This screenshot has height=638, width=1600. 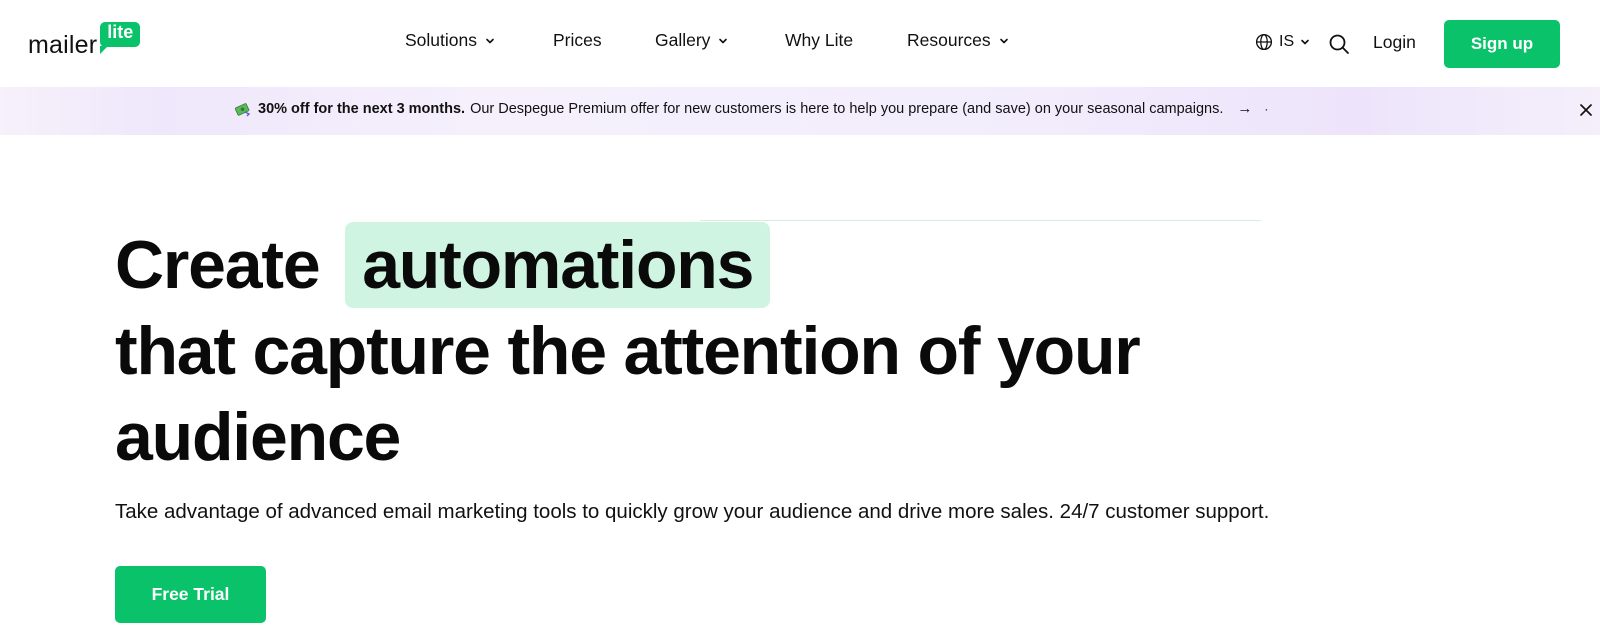 I want to click on hero-title-prefix: Create, so click(x=218, y=265).